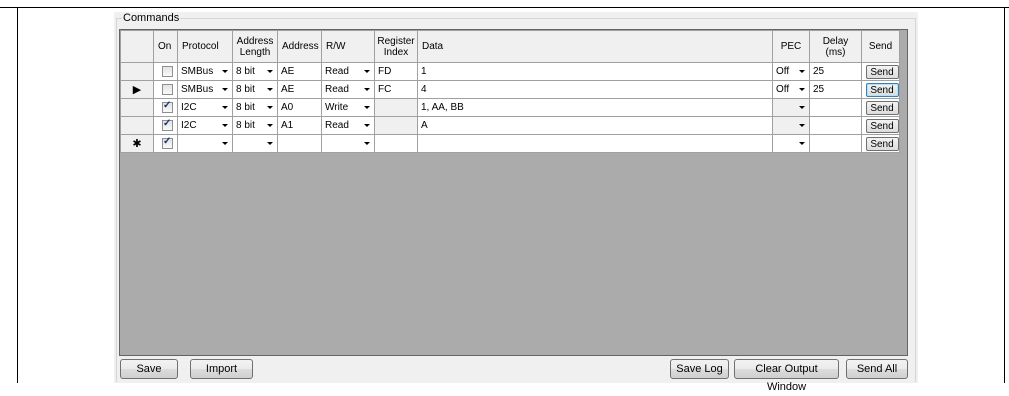  What do you see at coordinates (699, 369) in the screenshot?
I see `save-log-button: Save Log` at bounding box center [699, 369].